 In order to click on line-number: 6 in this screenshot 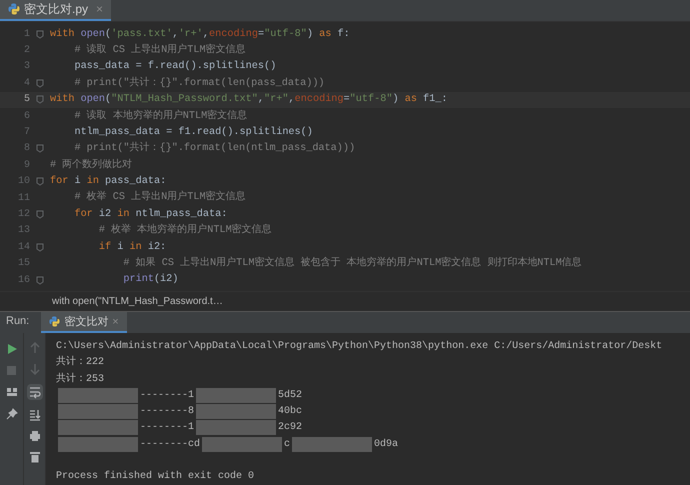, I will do `click(26, 117)`.